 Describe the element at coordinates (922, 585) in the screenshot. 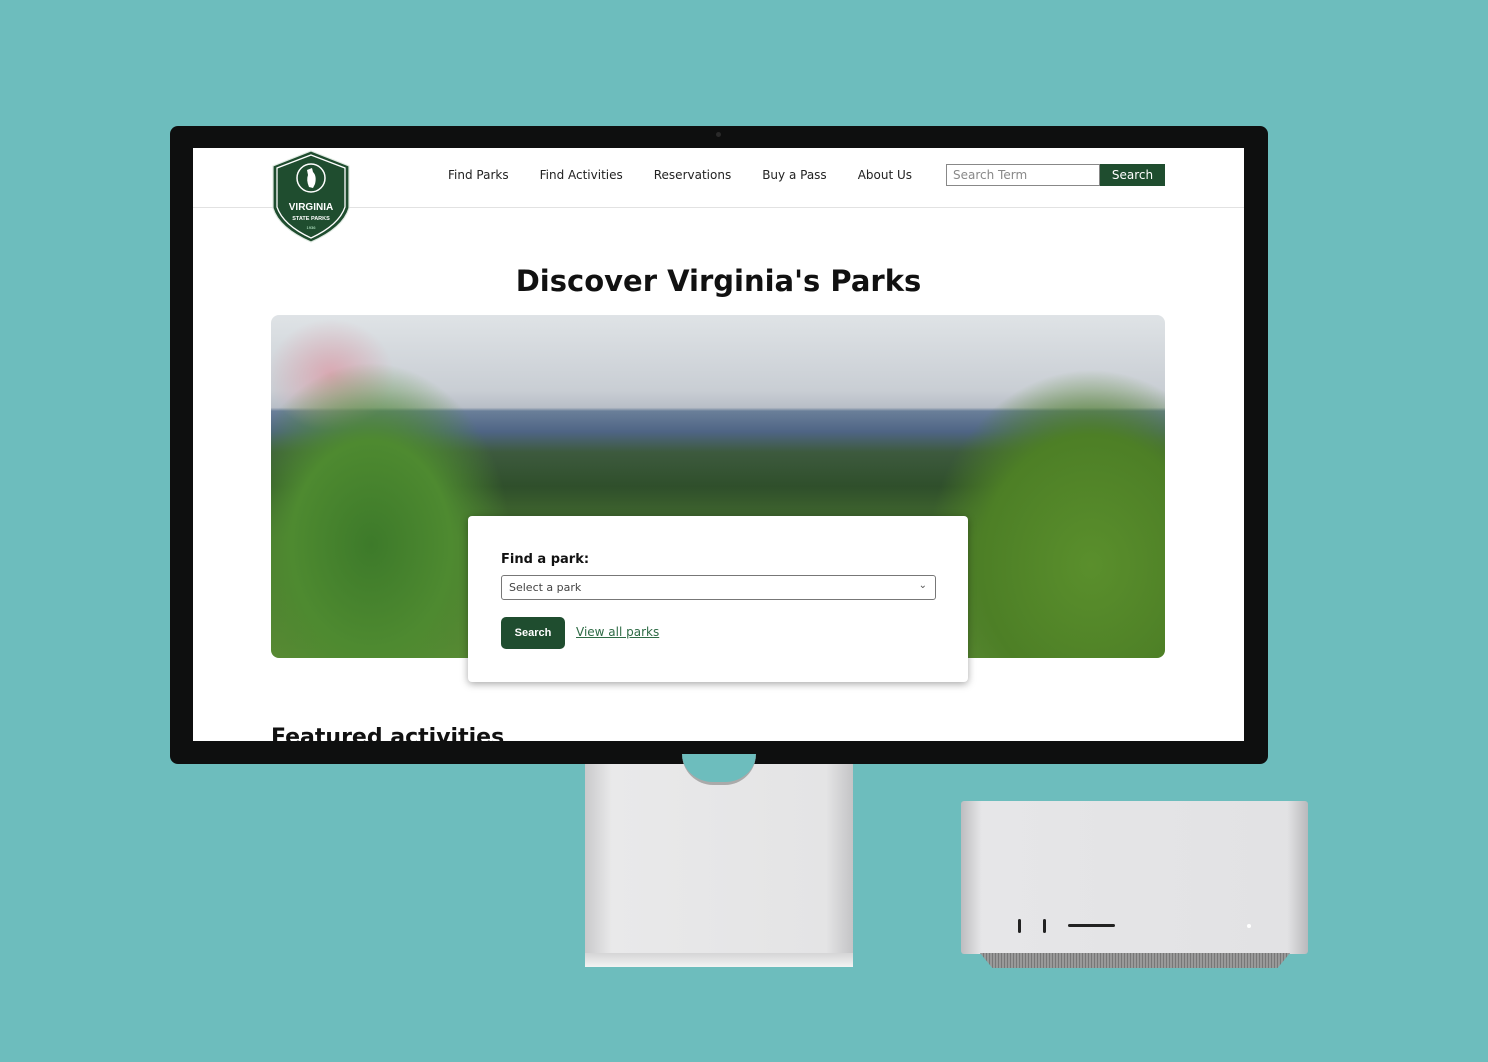

I see `chevron-down-icon: ⌄` at that location.